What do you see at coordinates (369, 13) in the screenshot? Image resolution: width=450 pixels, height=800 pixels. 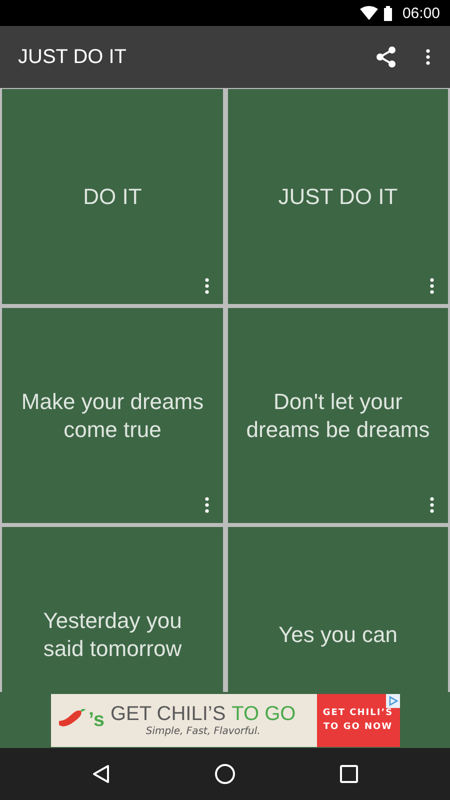 I see `wifi-icon` at bounding box center [369, 13].